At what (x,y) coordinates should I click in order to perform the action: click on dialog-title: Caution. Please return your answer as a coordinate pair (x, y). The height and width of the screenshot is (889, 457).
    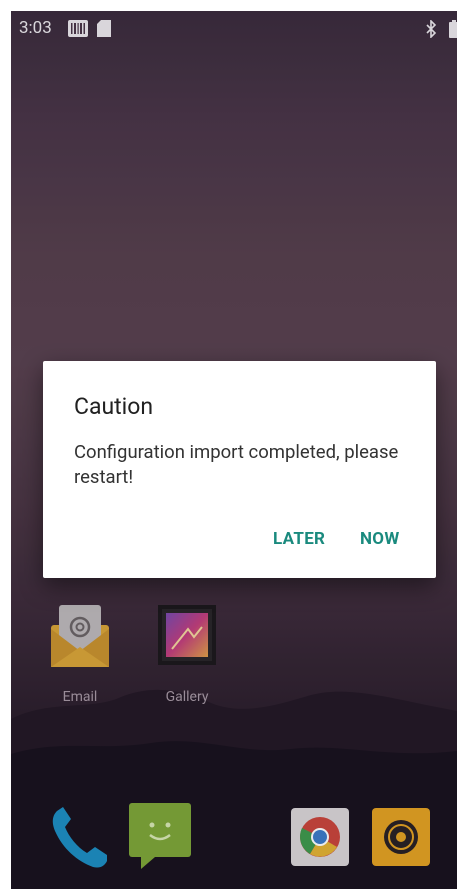
    Looking at the image, I should click on (114, 406).